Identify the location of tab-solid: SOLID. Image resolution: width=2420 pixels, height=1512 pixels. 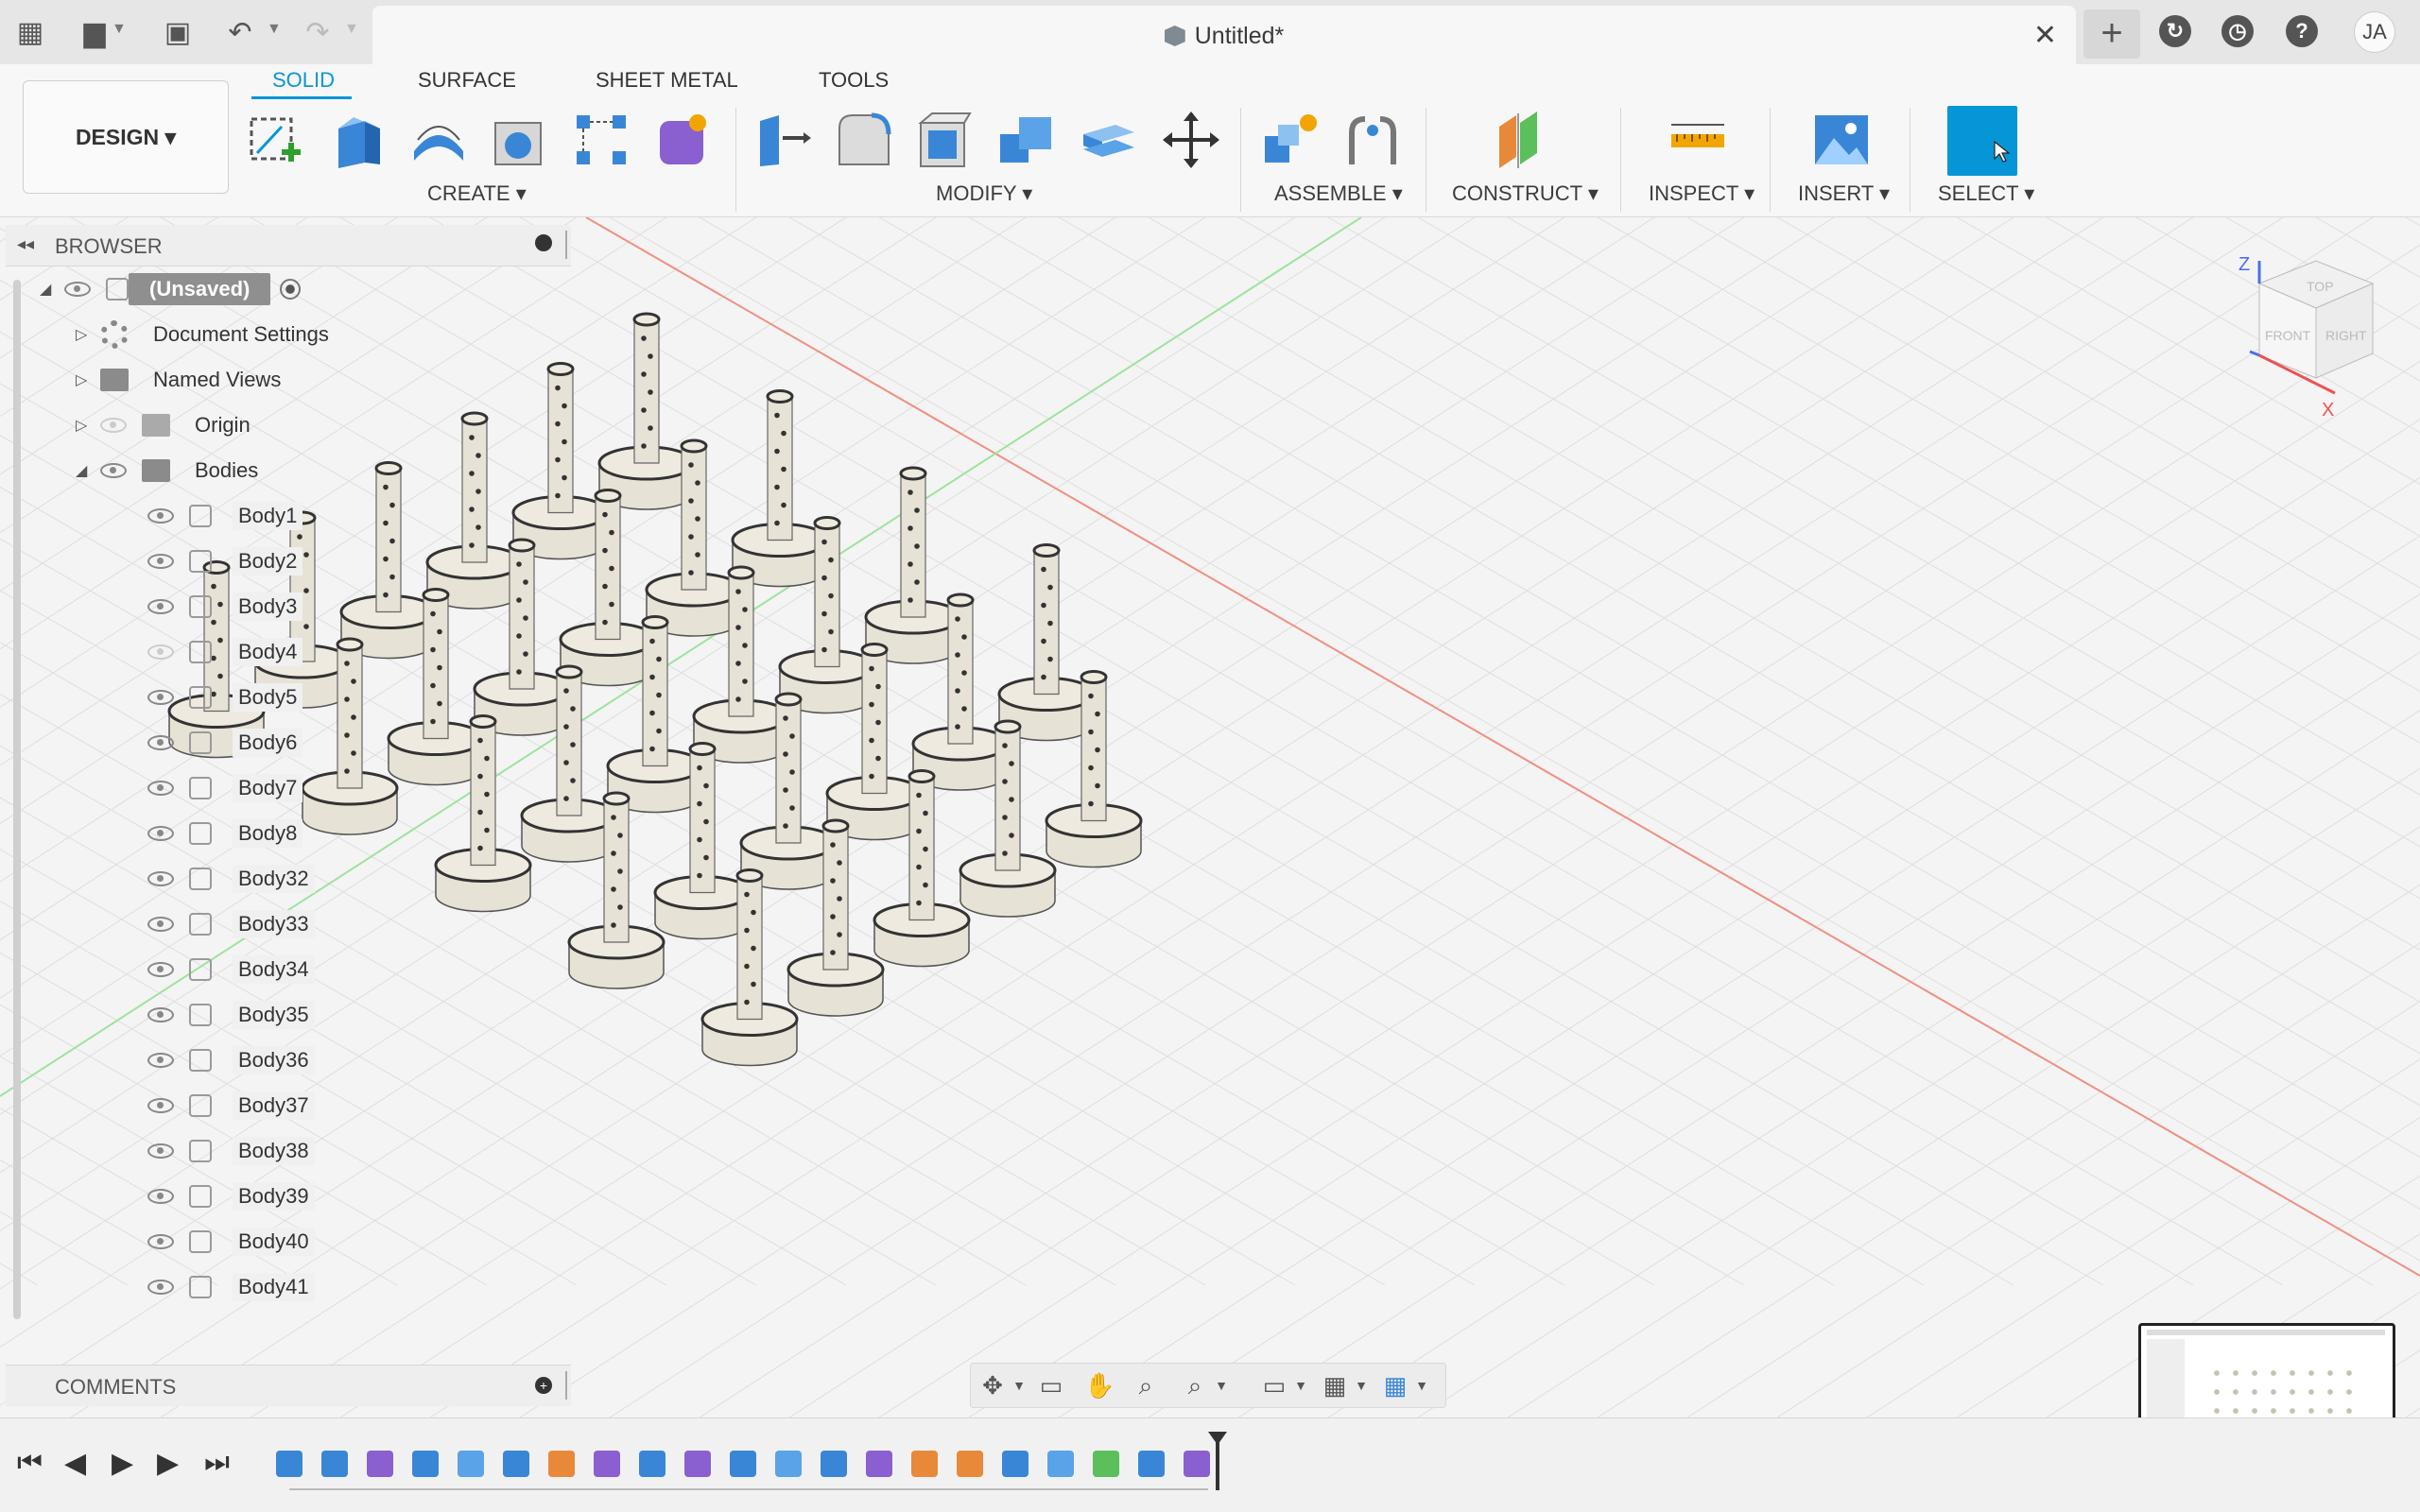
(303, 80).